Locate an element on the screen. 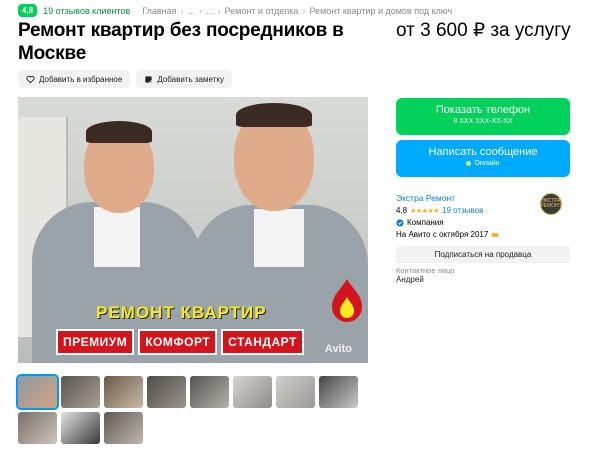  seller-avatar: ЭКСТРА РЕМОНТ is located at coordinates (551, 204).